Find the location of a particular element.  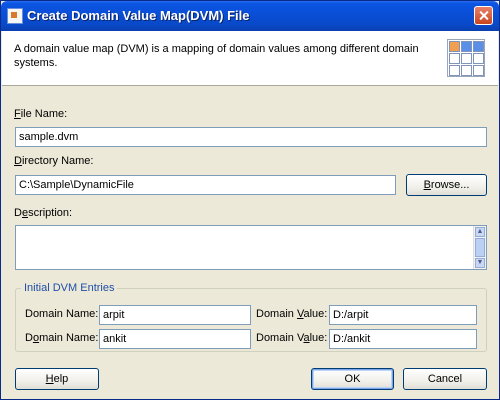

scroll-thumb is located at coordinates (480, 247).